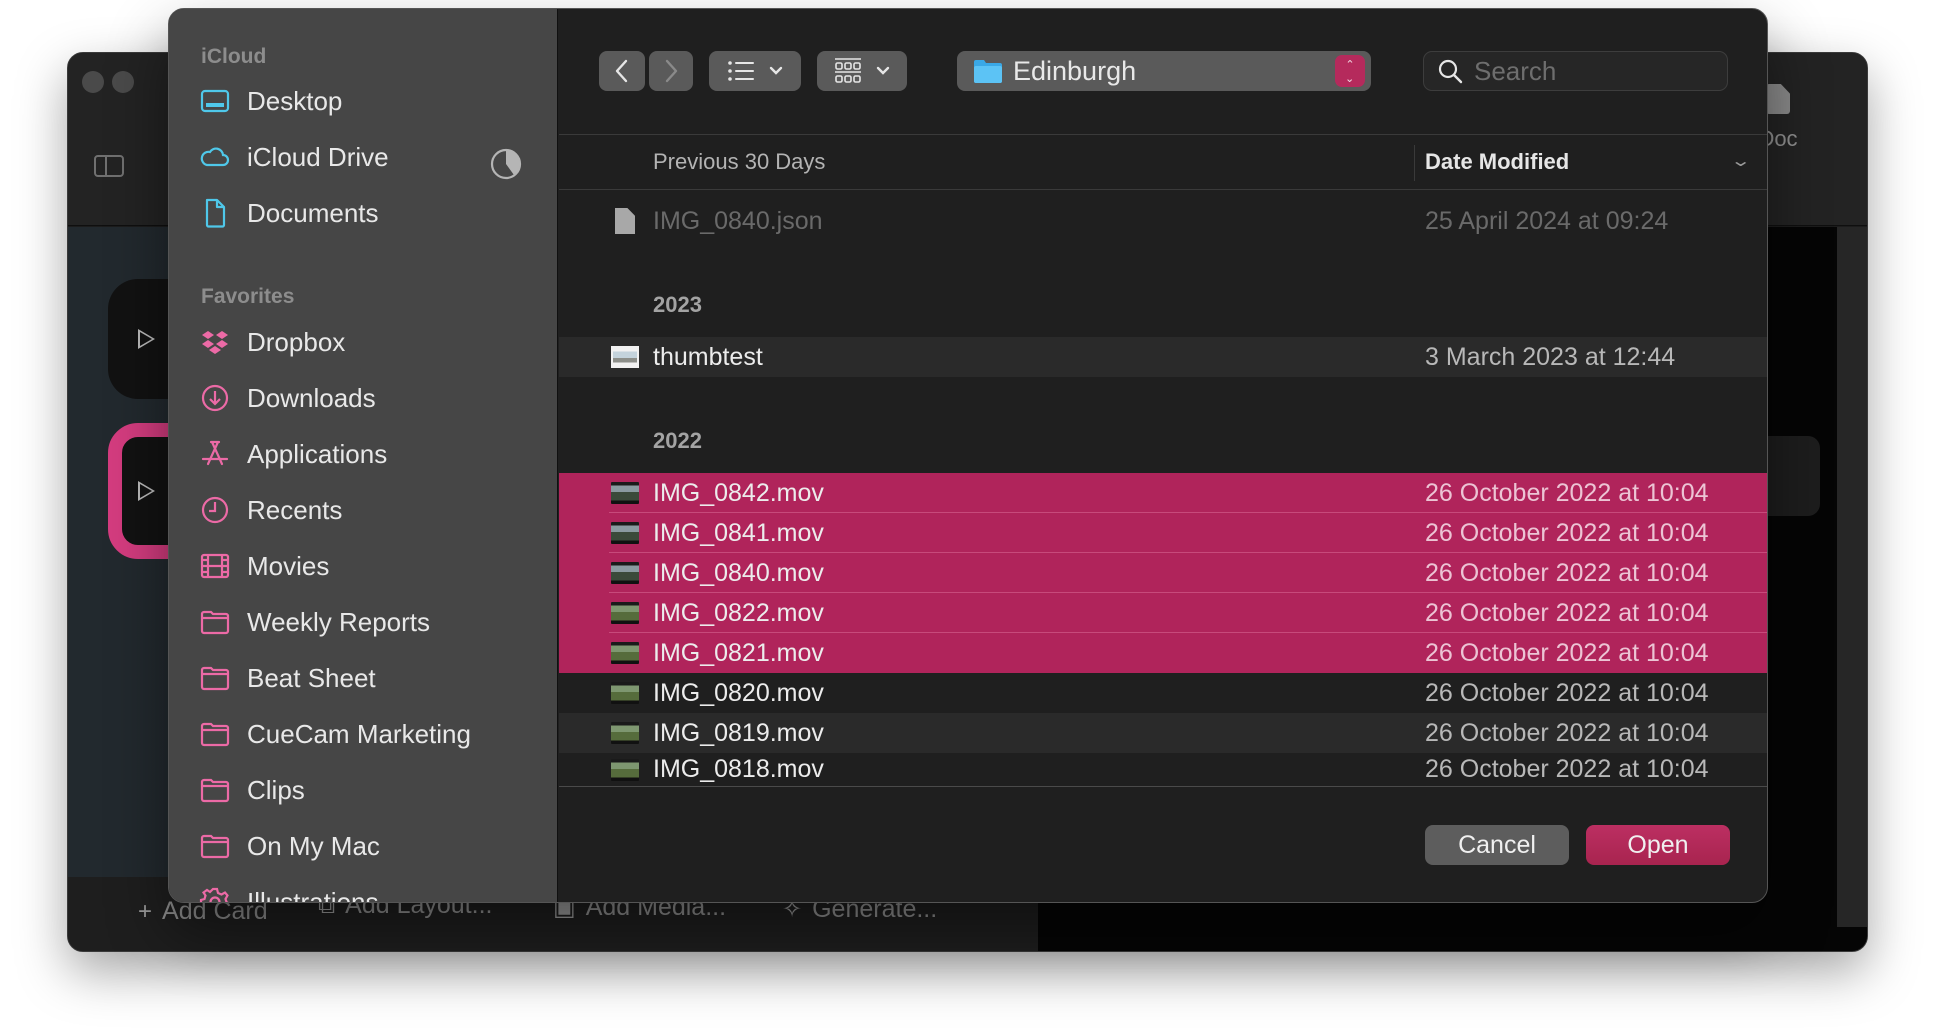  Describe the element at coordinates (1740, 161) in the screenshot. I see `sort-chevron-icon: ⌄` at that location.